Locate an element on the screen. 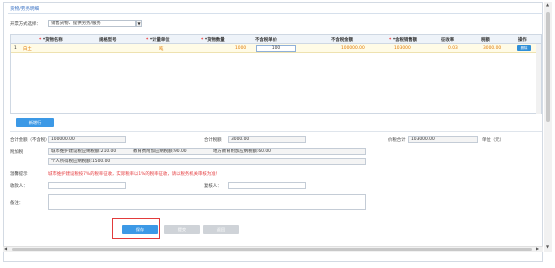 The image size is (555, 268). highlight-box is located at coordinates (136, 228).